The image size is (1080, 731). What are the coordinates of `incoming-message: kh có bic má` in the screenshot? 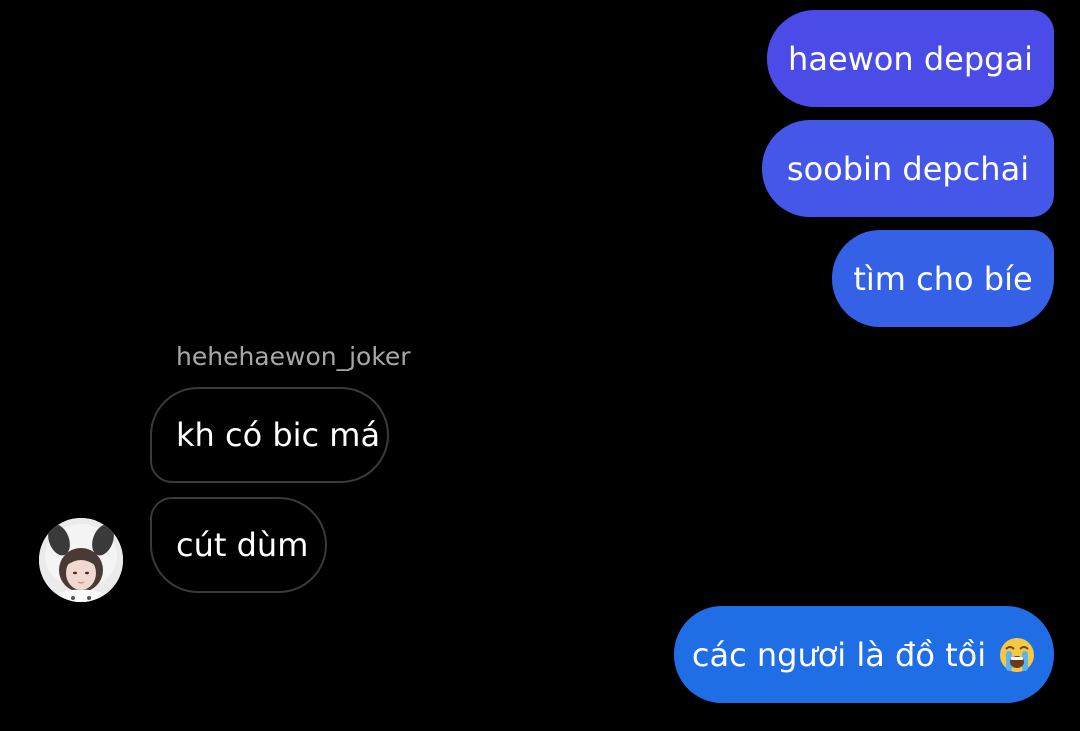 It's located at (269, 435).